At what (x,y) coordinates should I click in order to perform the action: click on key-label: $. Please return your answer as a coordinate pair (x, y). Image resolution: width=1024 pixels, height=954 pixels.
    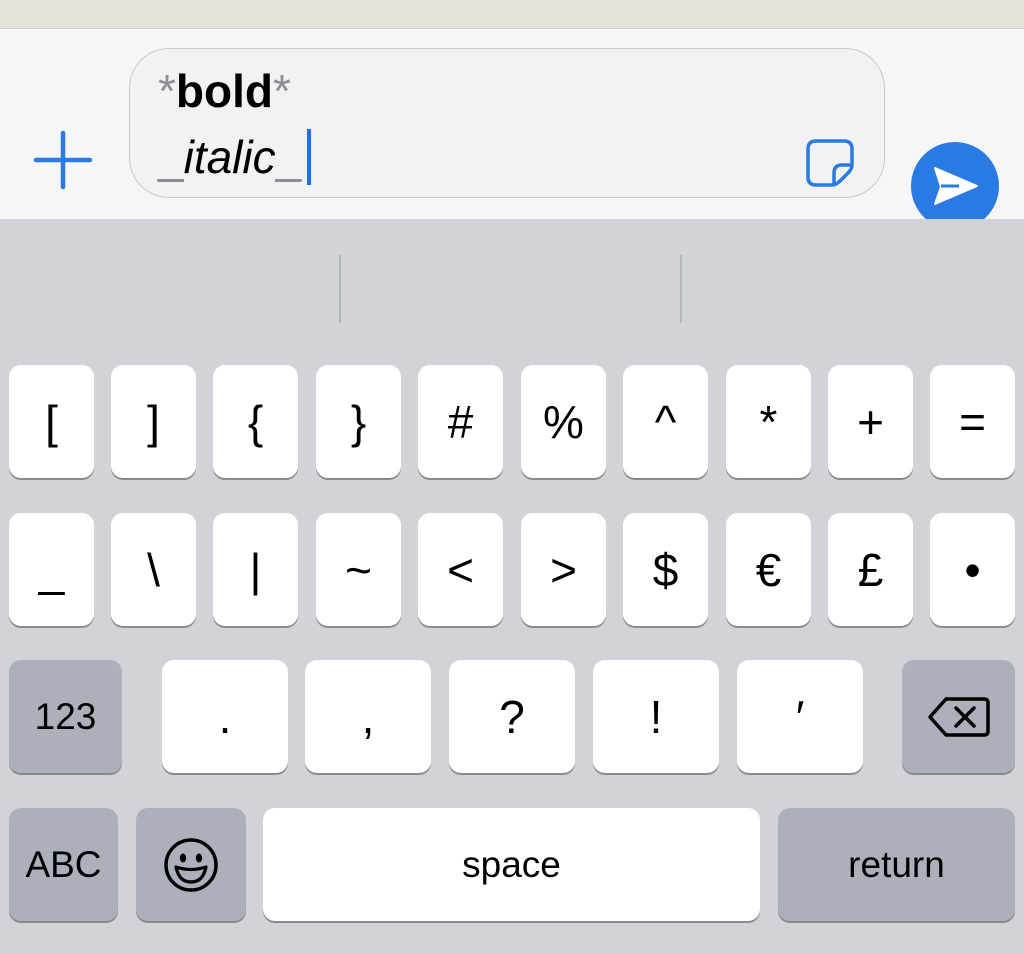
    Looking at the image, I should click on (665, 569).